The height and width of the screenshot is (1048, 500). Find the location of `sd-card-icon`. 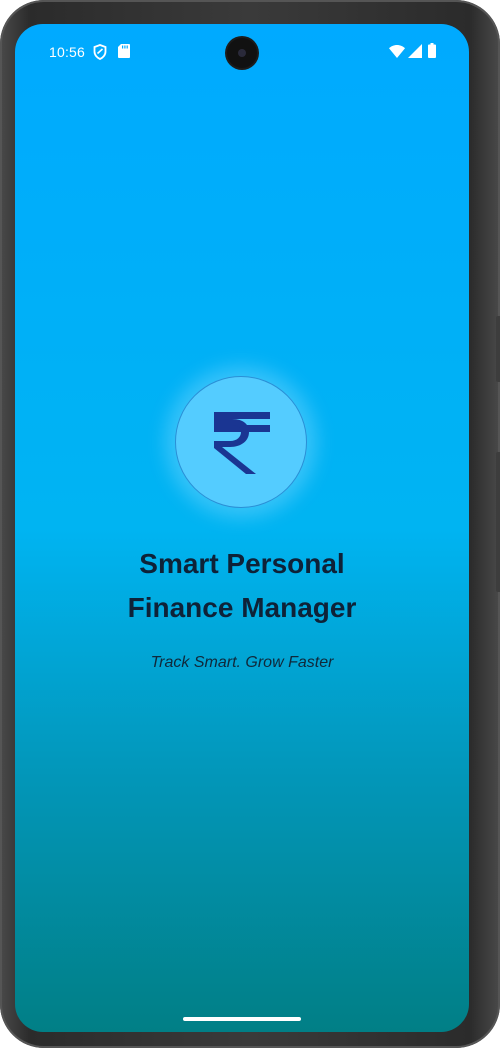

sd-card-icon is located at coordinates (124, 51).